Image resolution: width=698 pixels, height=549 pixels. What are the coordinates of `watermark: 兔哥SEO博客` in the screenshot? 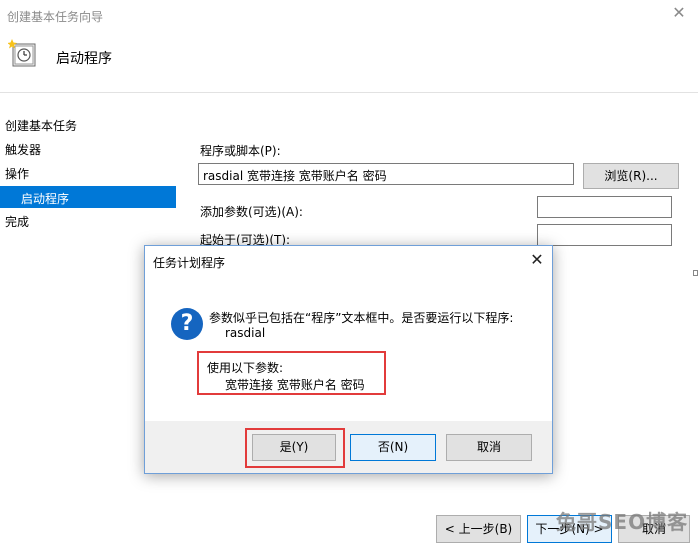 It's located at (622, 522).